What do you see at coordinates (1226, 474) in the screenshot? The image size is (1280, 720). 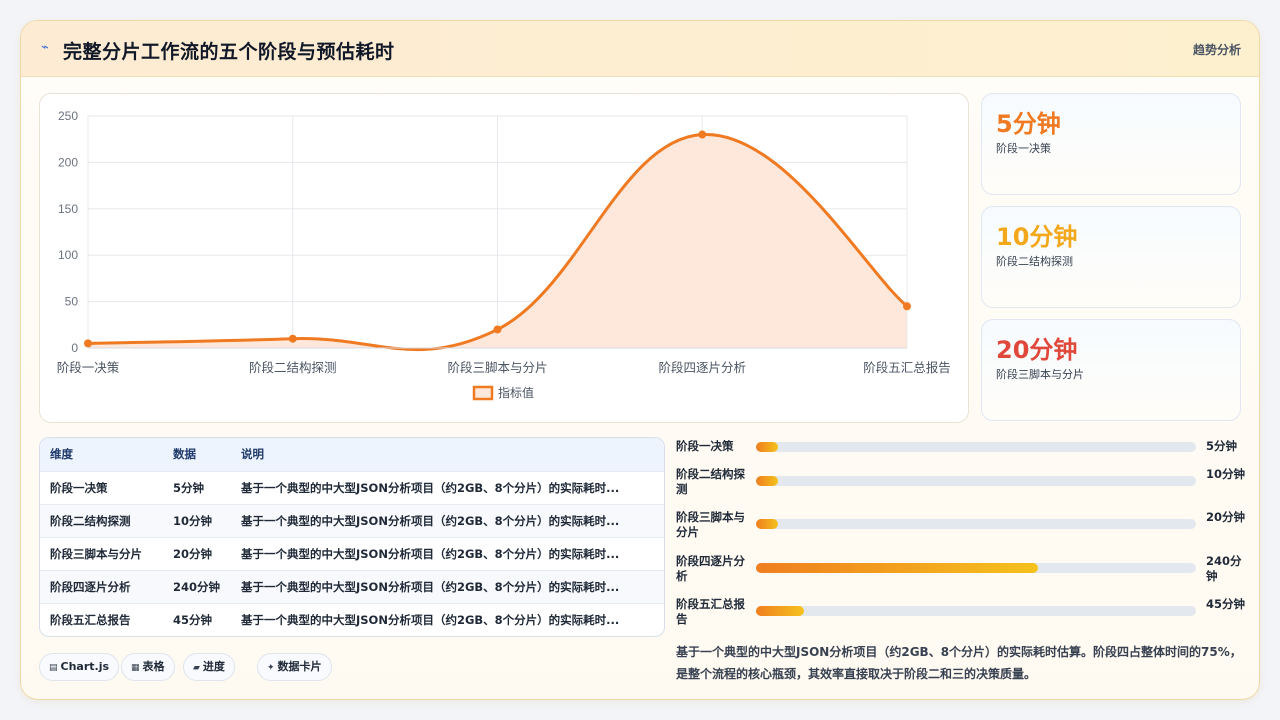 I see `progress-value: 10分钟` at bounding box center [1226, 474].